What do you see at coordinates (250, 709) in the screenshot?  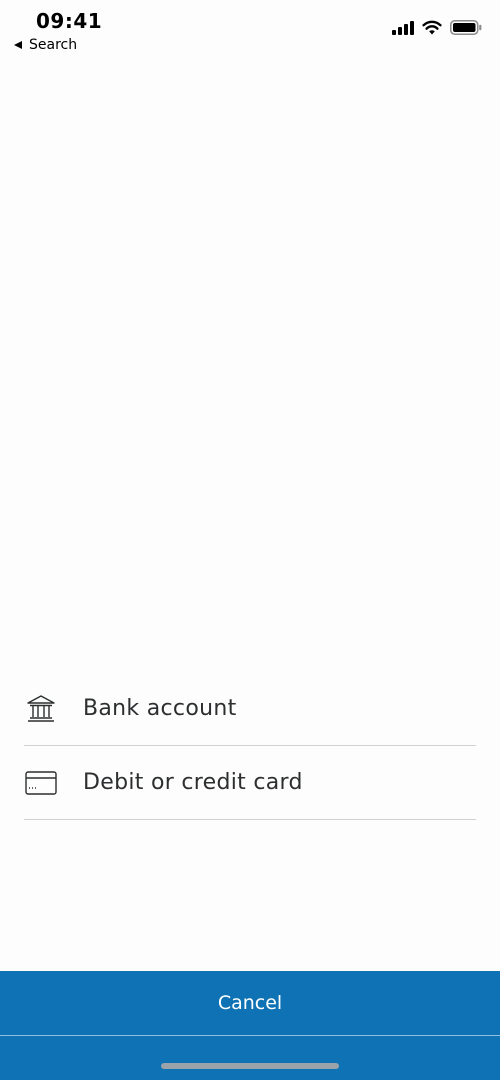 I see `option-bank-account: Bank account` at bounding box center [250, 709].